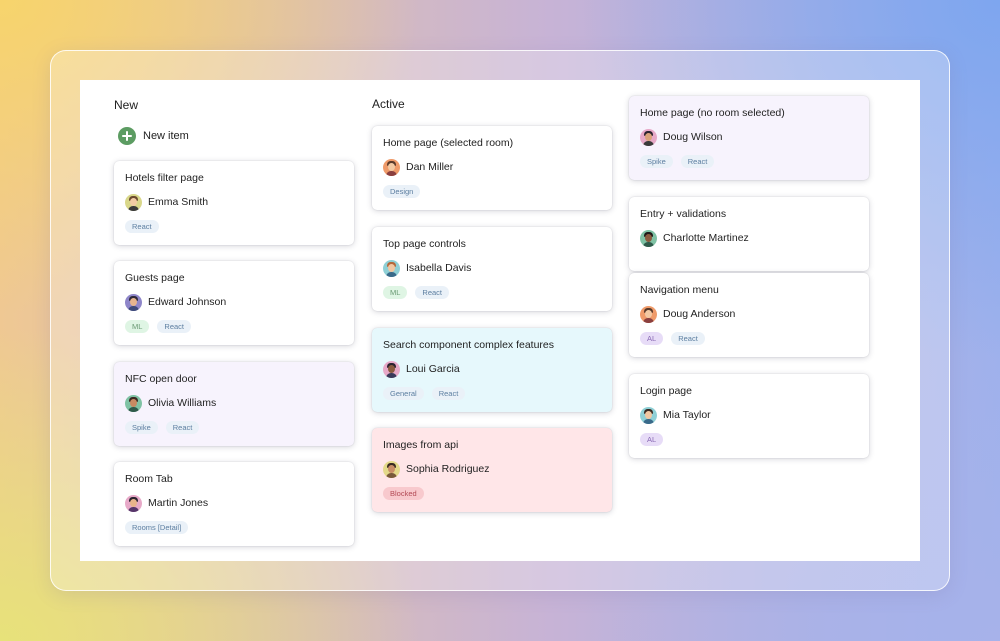 This screenshot has width=1000, height=641. What do you see at coordinates (439, 268) in the screenshot?
I see `assignee-name: Isabella Davis` at bounding box center [439, 268].